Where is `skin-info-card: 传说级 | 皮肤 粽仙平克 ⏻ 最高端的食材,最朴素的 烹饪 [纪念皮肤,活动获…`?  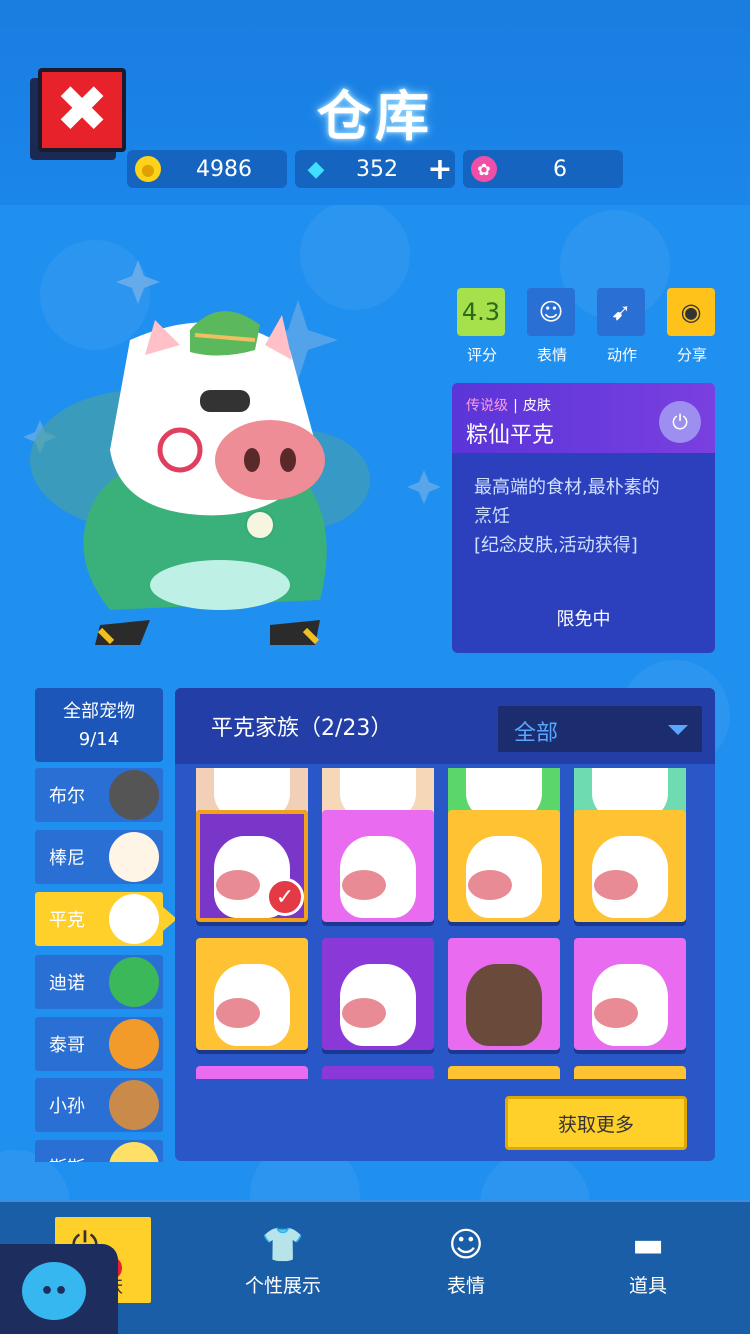 skin-info-card: 传说级 | 皮肤 粽仙平克 ⏻ 最高端的食材,最朴素的 烹饪 [纪念皮肤,活动获… is located at coordinates (583, 518).